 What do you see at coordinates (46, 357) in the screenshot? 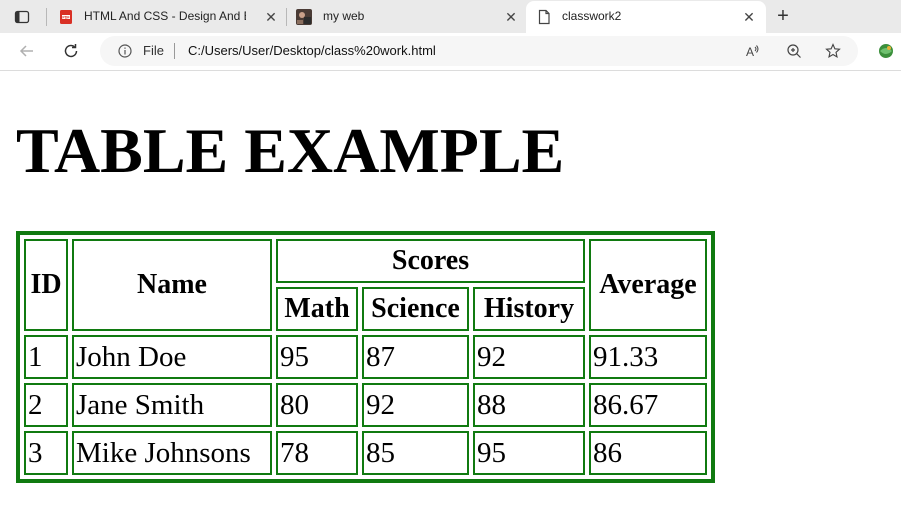
I see `cell-id: 1` at bounding box center [46, 357].